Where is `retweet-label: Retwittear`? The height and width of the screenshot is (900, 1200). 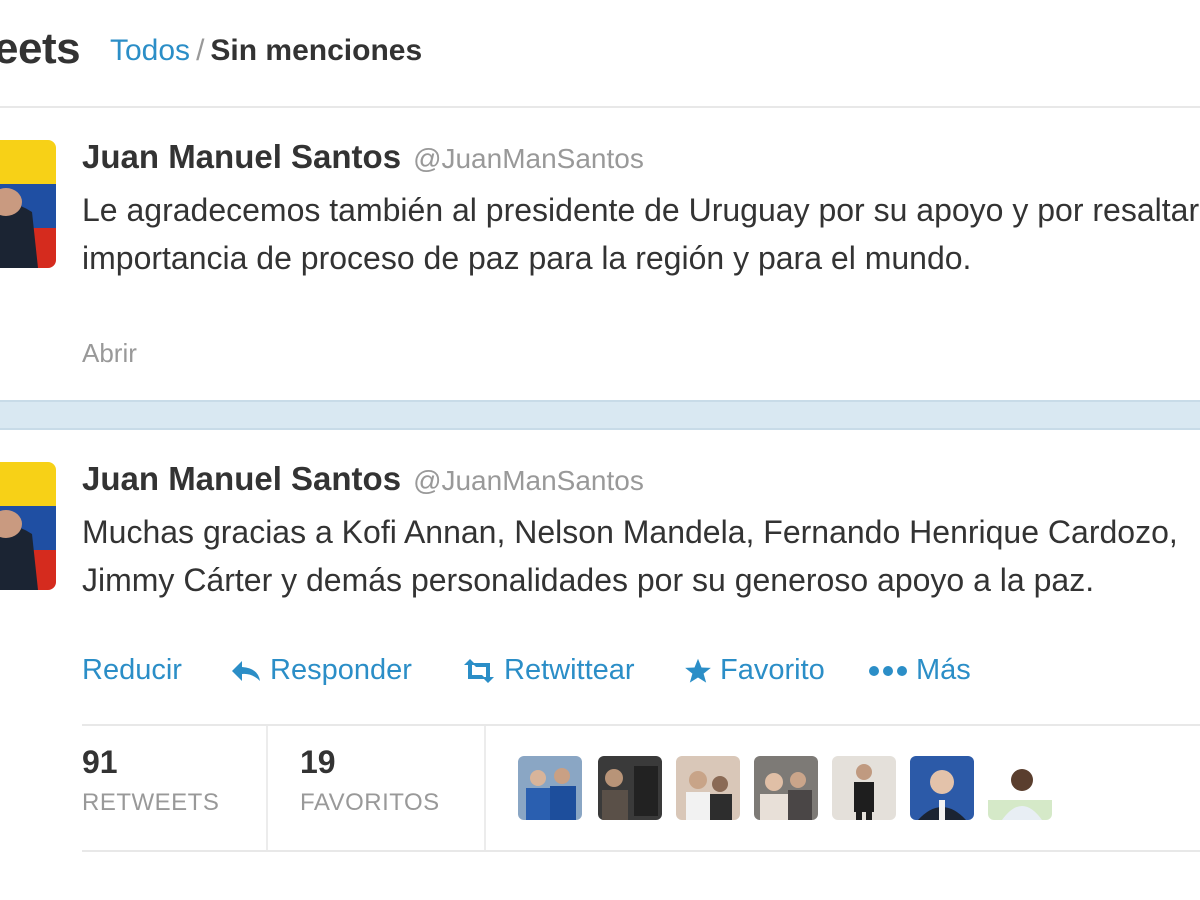
retweet-label: Retwittear is located at coordinates (569, 670).